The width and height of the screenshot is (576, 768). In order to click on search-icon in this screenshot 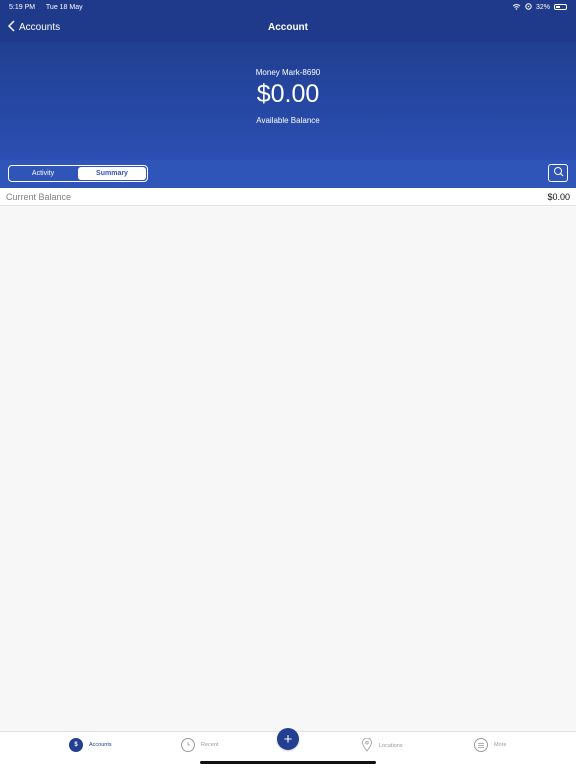, I will do `click(558, 173)`.